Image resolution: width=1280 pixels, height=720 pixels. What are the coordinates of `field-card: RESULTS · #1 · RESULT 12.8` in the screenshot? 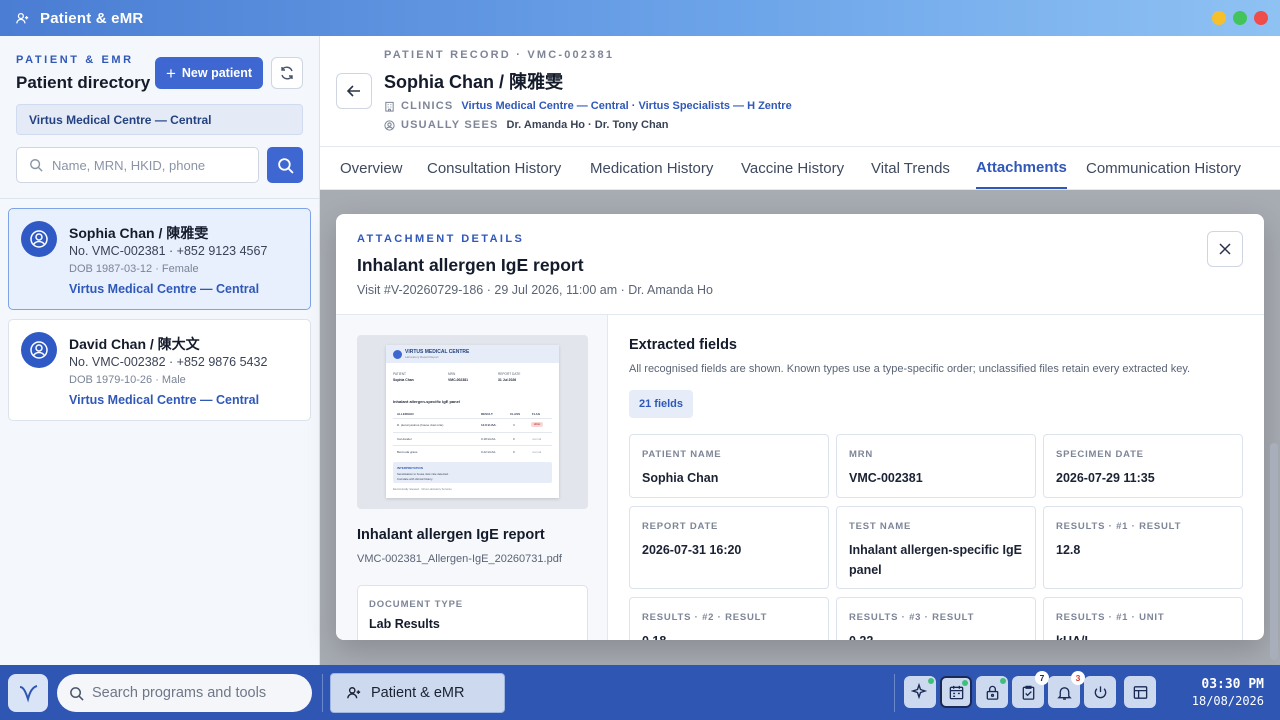 It's located at (1143, 547).